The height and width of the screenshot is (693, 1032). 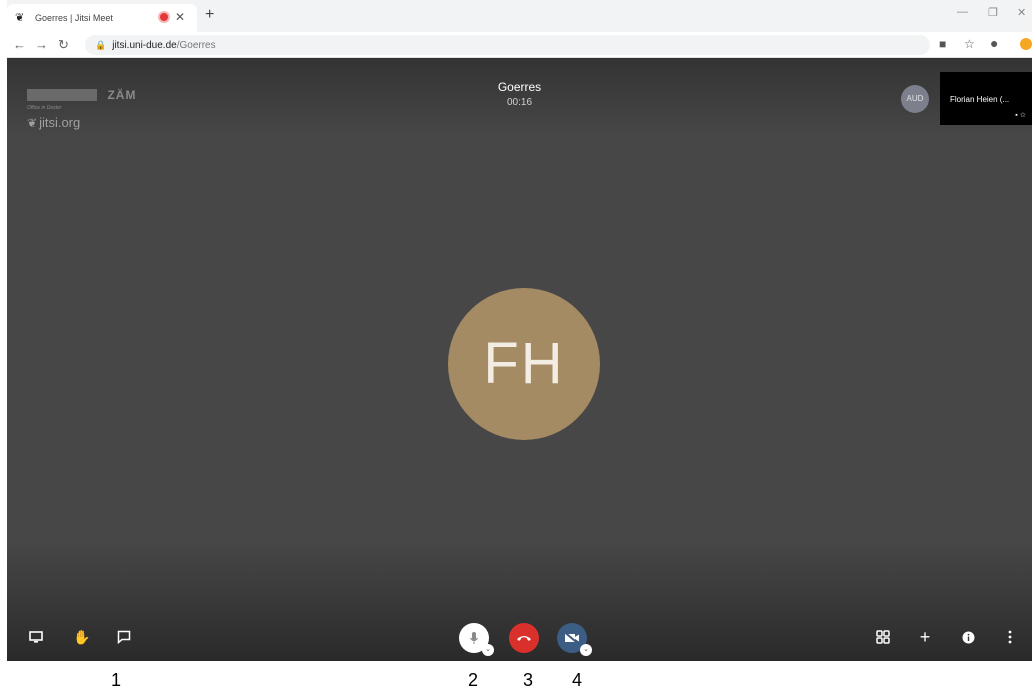 I want to click on camera-button: ⌄, so click(x=574, y=639).